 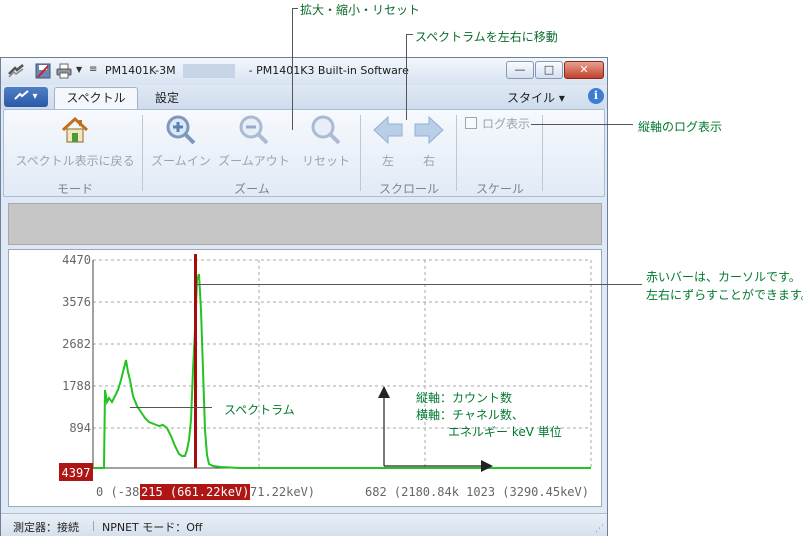 I want to click on style-menu: スタイル ▾, so click(x=536, y=97).